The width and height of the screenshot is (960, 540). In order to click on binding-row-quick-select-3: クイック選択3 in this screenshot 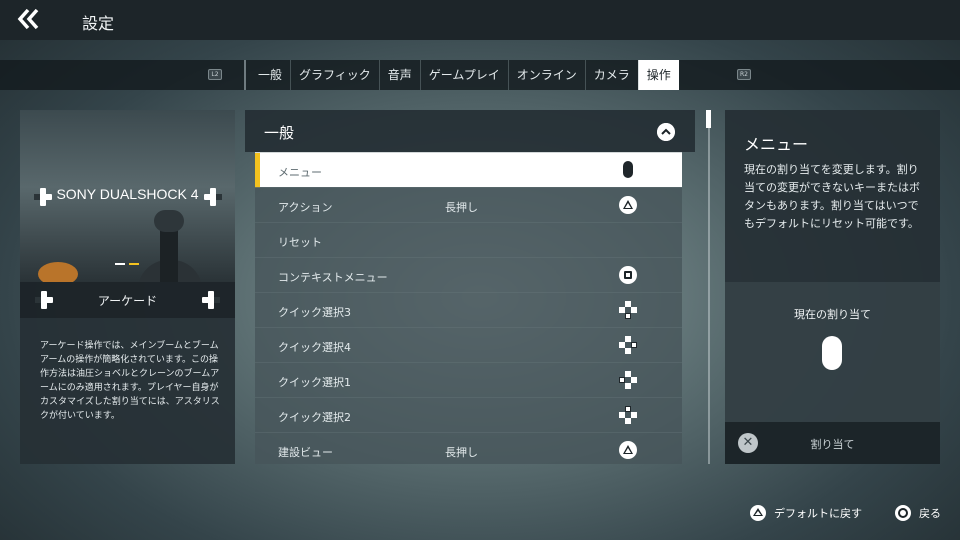, I will do `click(468, 309)`.